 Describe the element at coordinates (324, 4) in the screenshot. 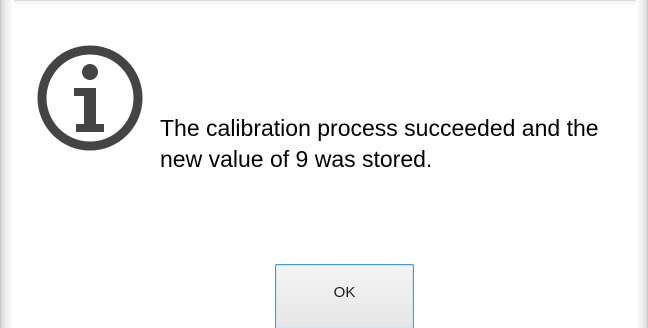

I see `dialog-top-edge` at that location.